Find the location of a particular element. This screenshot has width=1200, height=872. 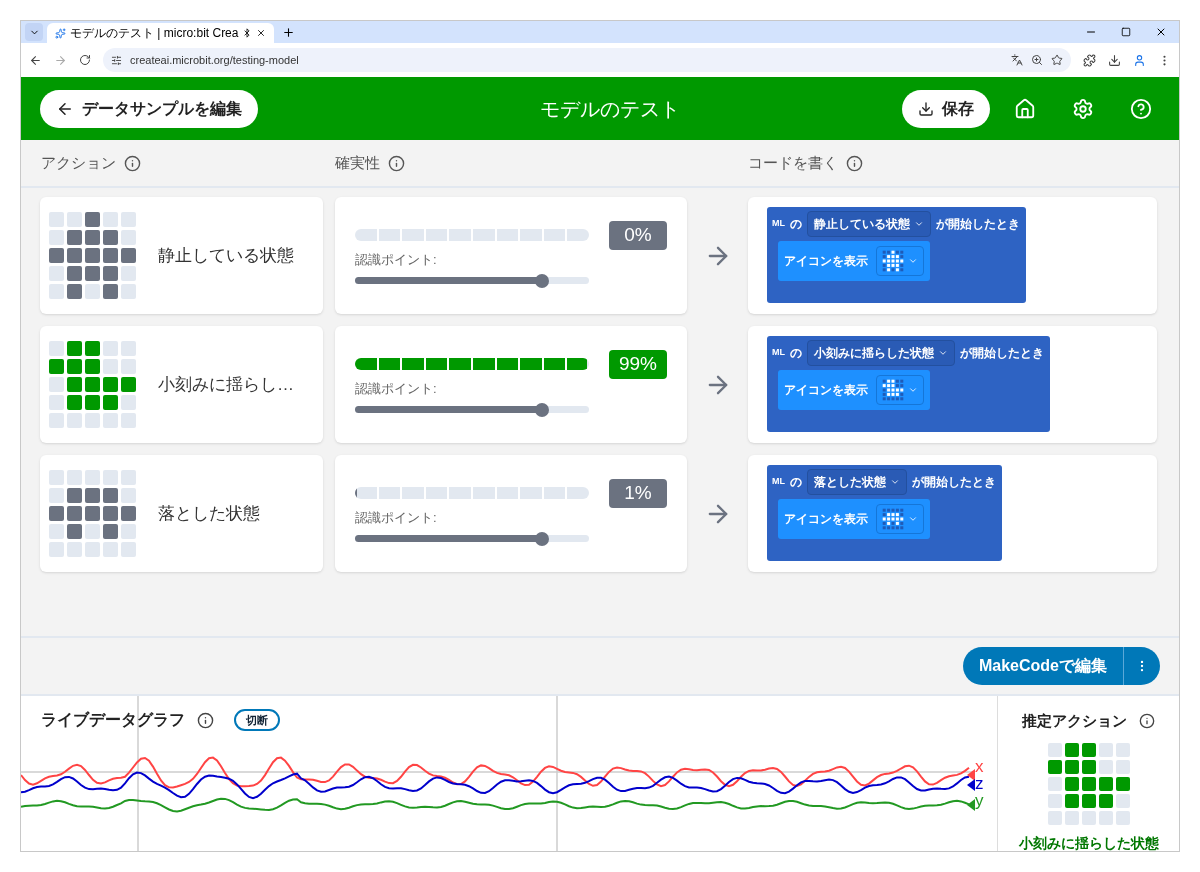

browser-tab: モデルのテスト | micro:bit Crea is located at coordinates (161, 33).